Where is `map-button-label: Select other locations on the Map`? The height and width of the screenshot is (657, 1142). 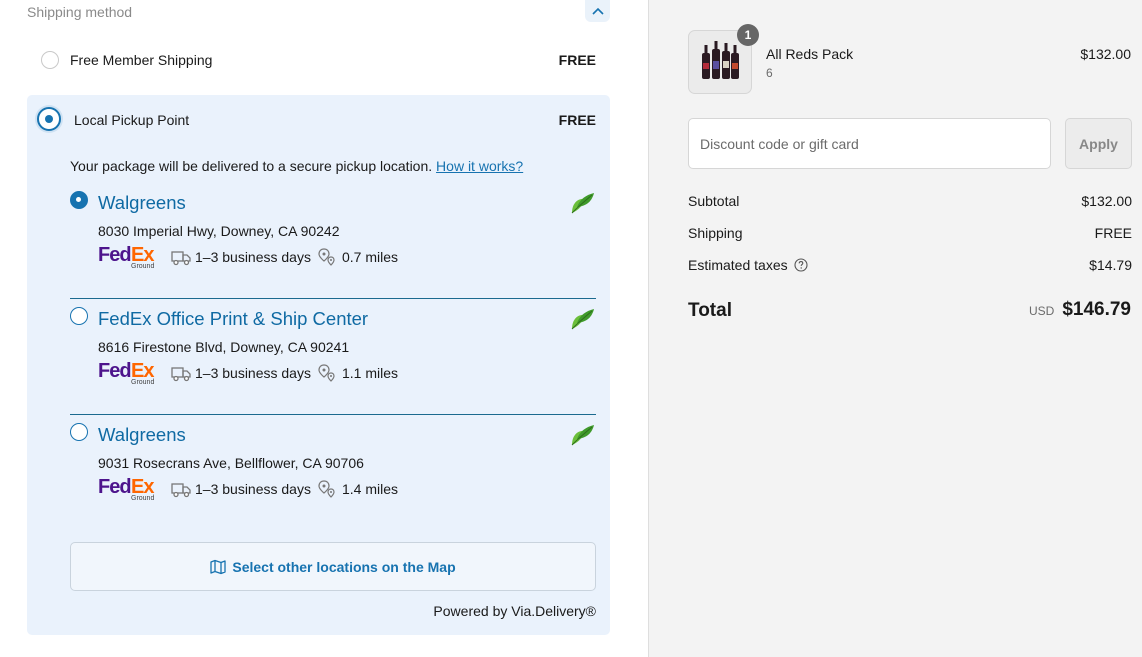 map-button-label: Select other locations on the Map is located at coordinates (344, 566).